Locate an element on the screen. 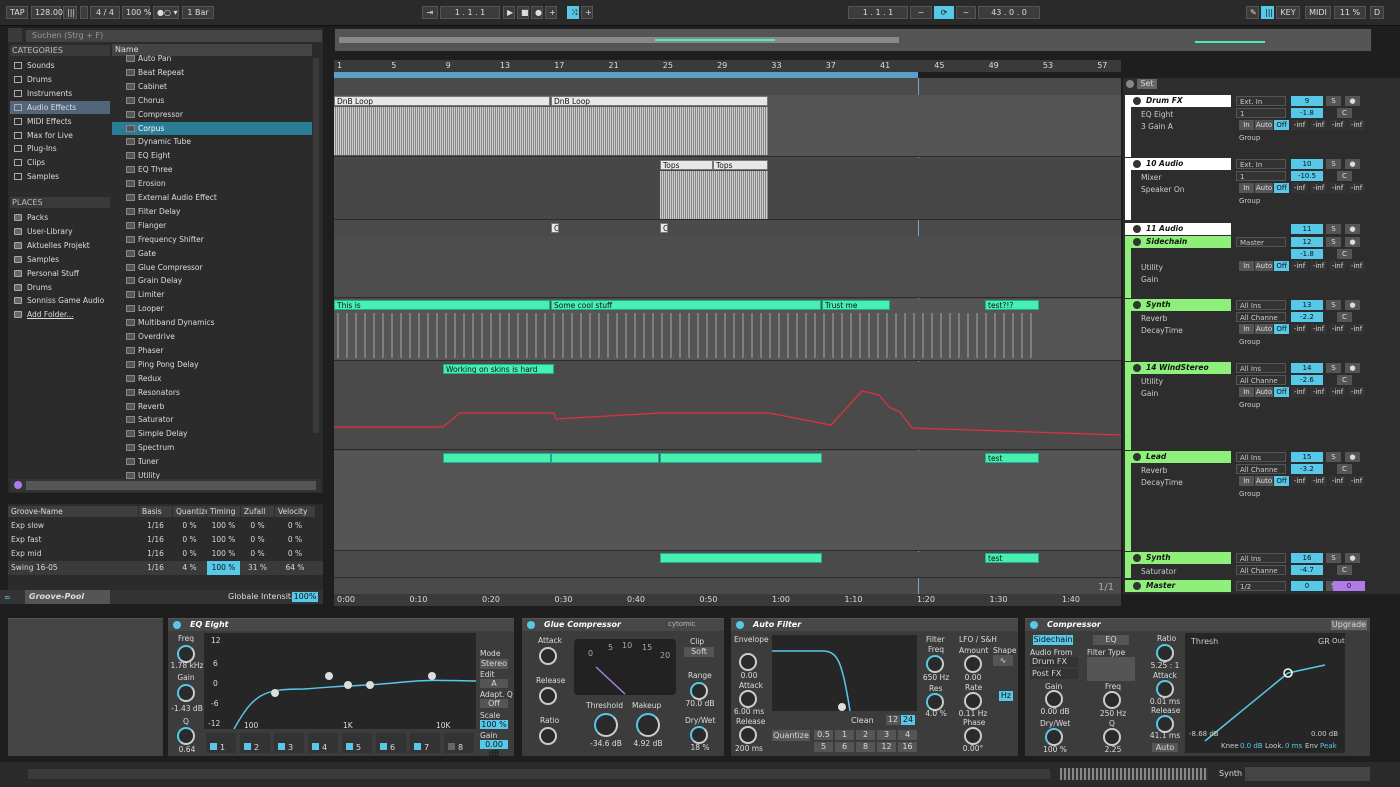 Image resolution: width=1400 pixels, height=787 pixels. automation-envelope is located at coordinates (727, 406).